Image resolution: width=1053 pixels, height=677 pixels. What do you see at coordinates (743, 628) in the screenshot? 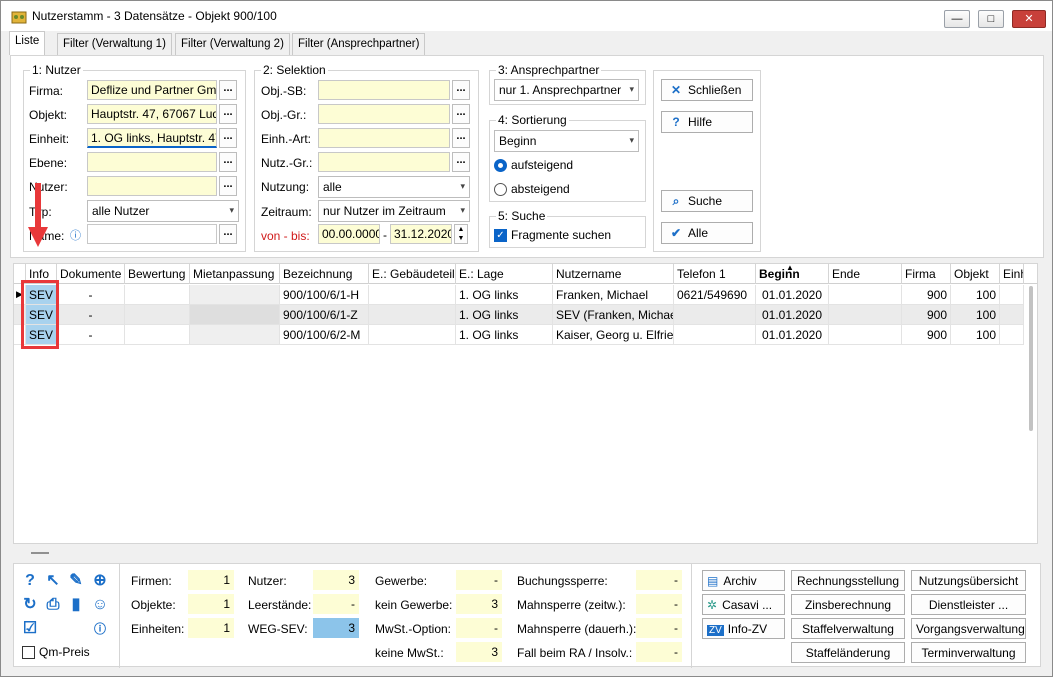
I see `info-zv-button: ZV Info-ZV` at bounding box center [743, 628].